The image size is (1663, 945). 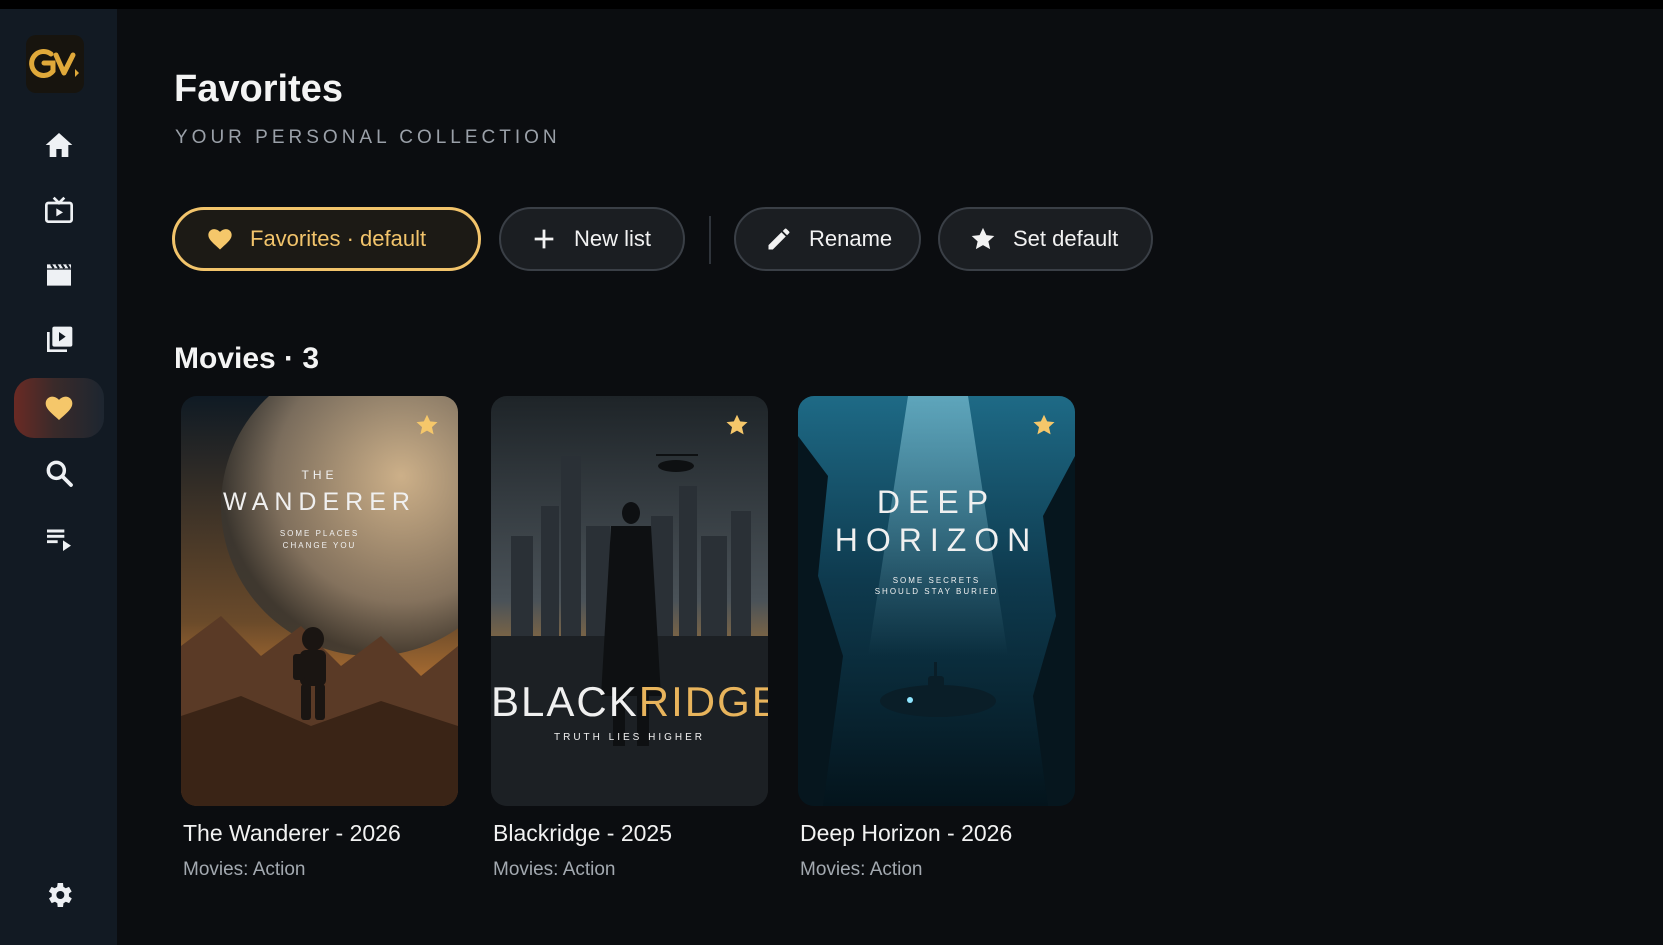 I want to click on poster-headline-b: RIDGE, so click(x=703, y=701).